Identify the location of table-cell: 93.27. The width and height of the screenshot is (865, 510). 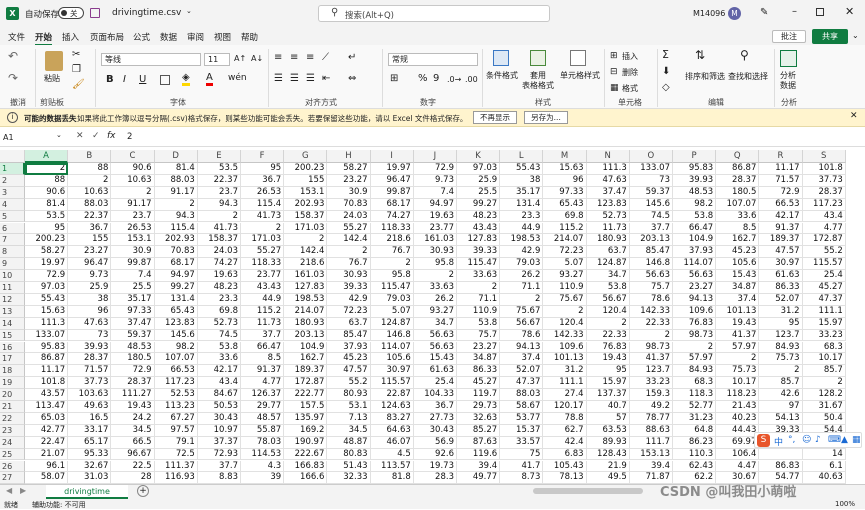
(435, 311).